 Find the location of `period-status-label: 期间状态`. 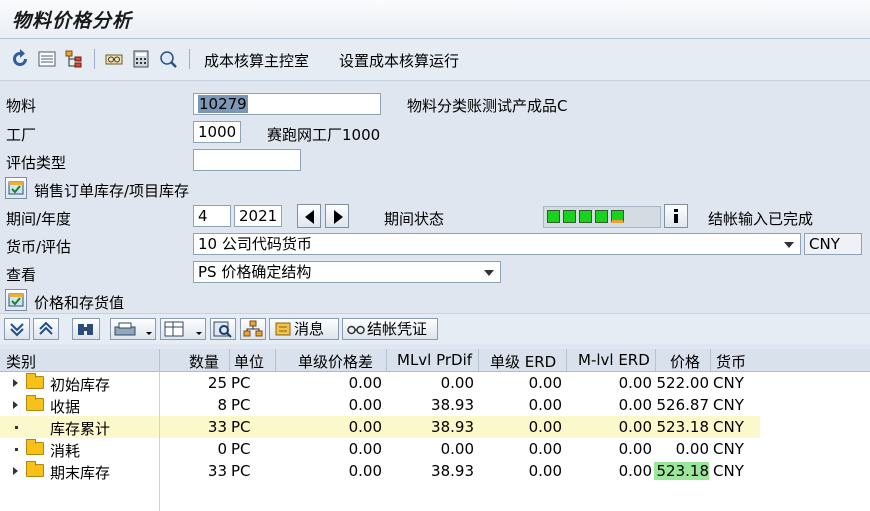

period-status-label: 期间状态 is located at coordinates (414, 219).